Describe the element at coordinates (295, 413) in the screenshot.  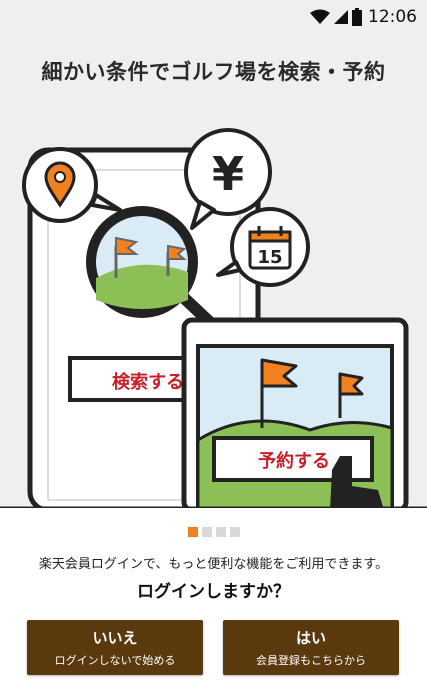
I see `tablet-illustration: 予約する` at that location.